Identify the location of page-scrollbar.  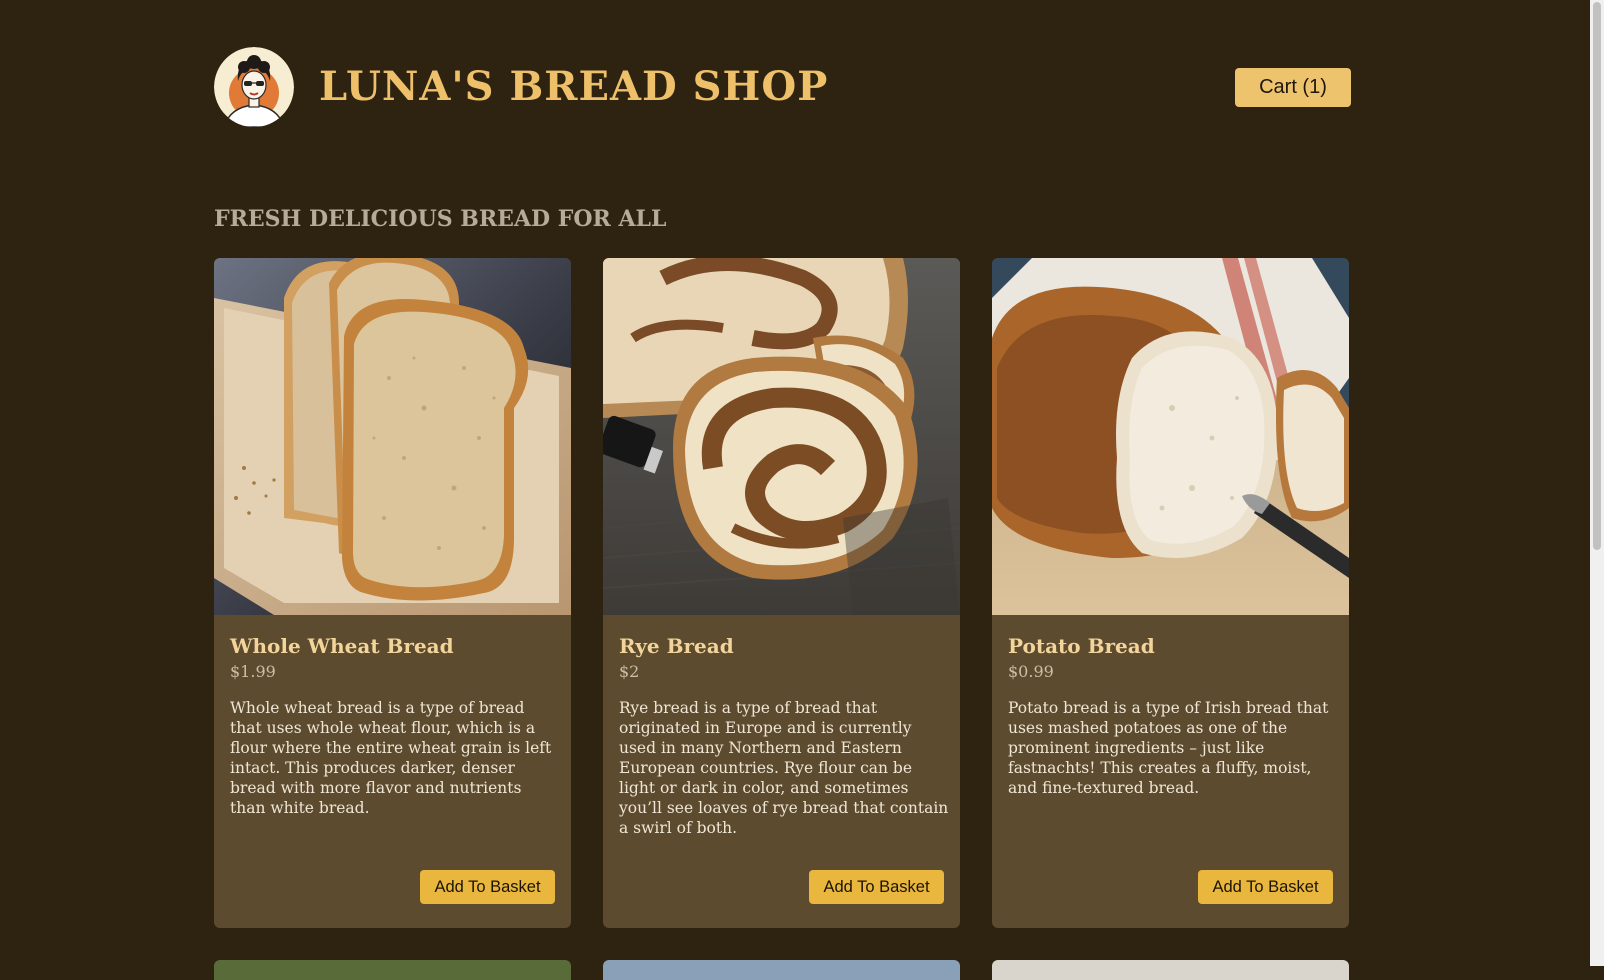
(1597, 483).